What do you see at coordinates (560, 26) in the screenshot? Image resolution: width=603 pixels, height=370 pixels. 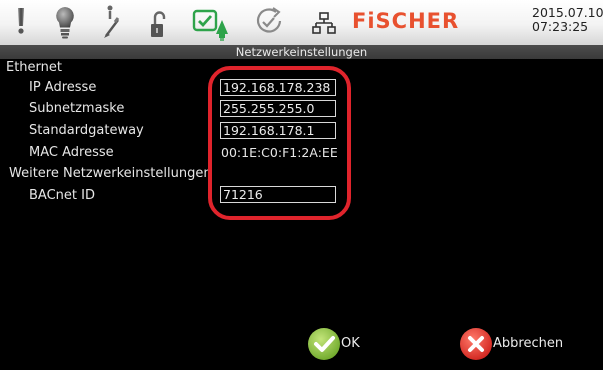 I see `time-display: 07:23:25` at bounding box center [560, 26].